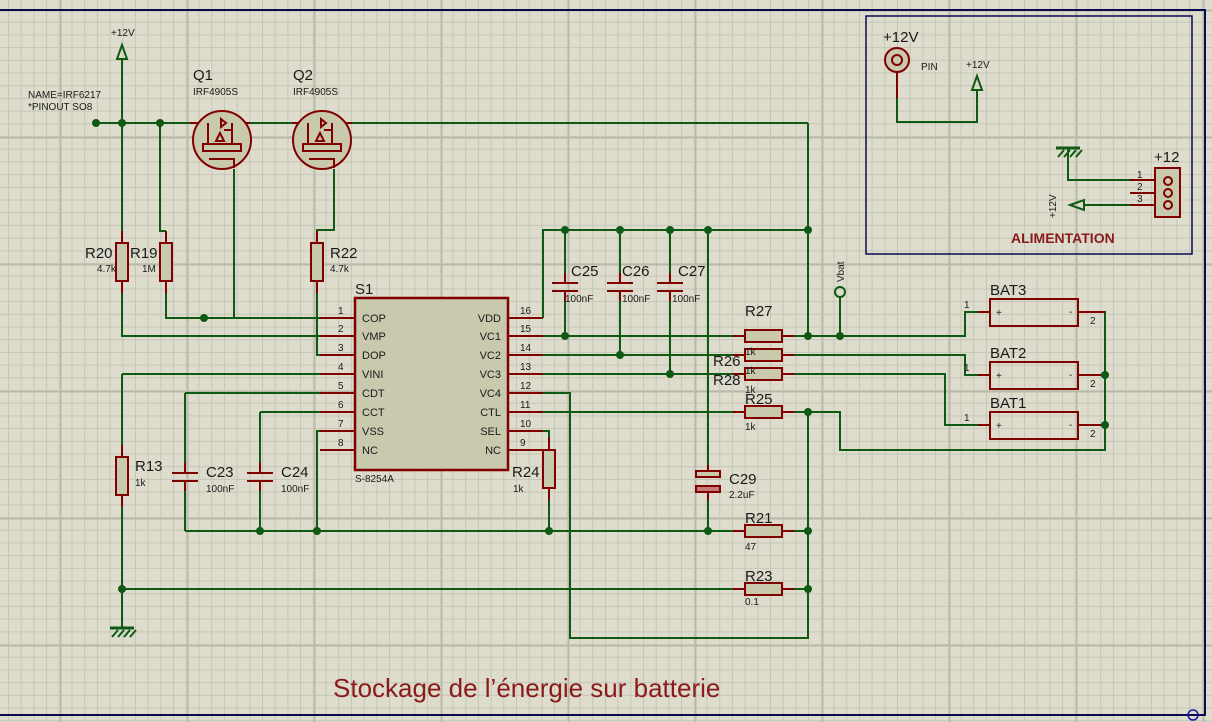 The width and height of the screenshot is (1212, 722). I want to click on ic-pin-name: NC, so click(370, 451).